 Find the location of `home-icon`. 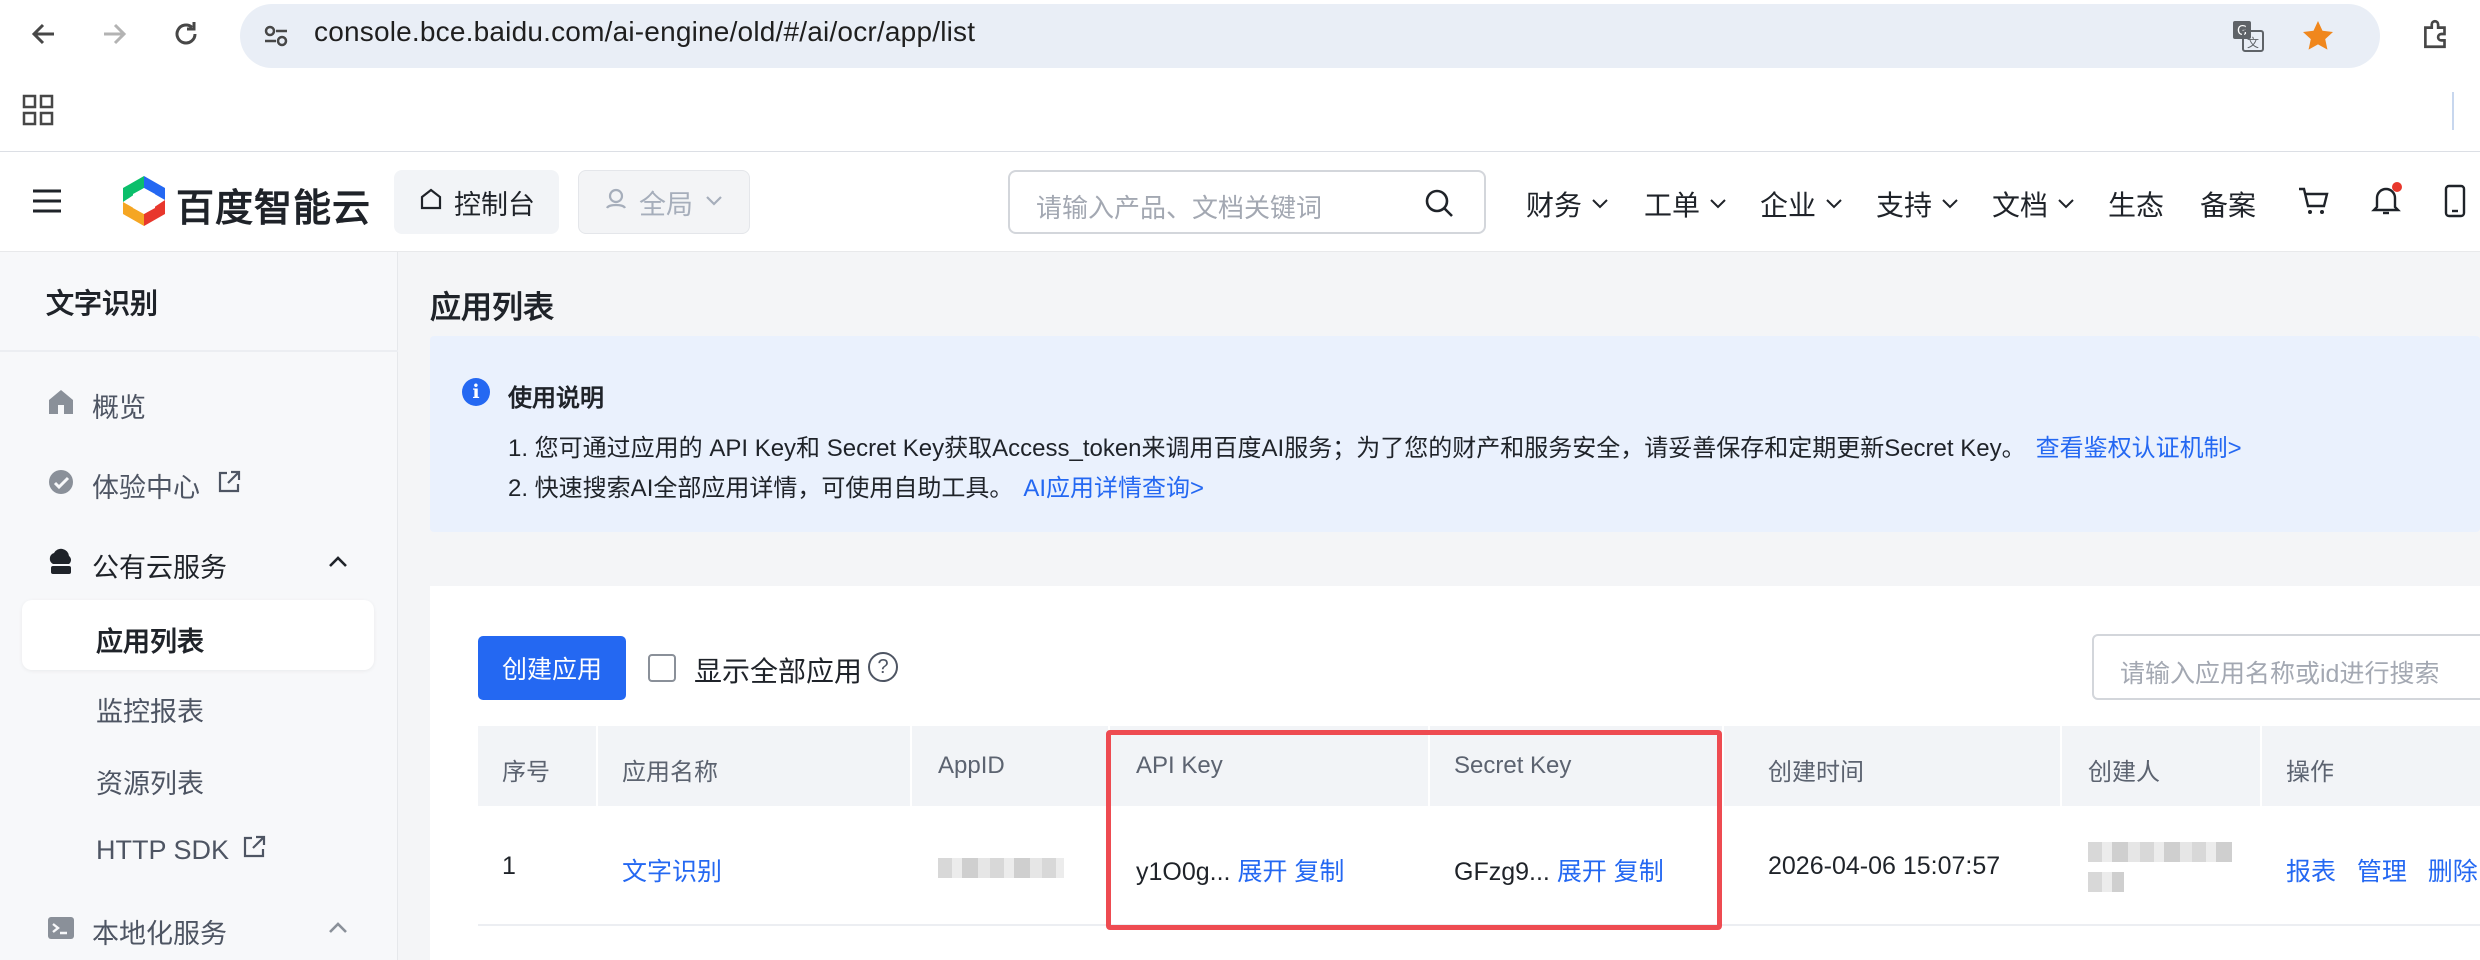

home-icon is located at coordinates (61, 405).